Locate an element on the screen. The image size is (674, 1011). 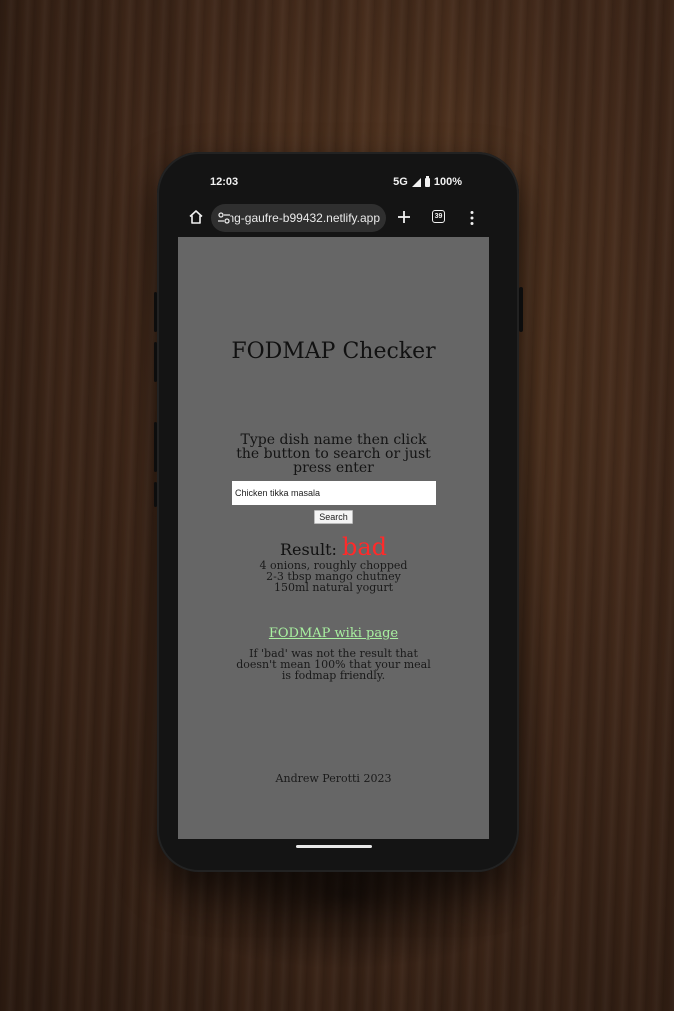
browser-toolbar: ming-gaufre-b99432.netlify.app 39 is located at coordinates (333, 218).